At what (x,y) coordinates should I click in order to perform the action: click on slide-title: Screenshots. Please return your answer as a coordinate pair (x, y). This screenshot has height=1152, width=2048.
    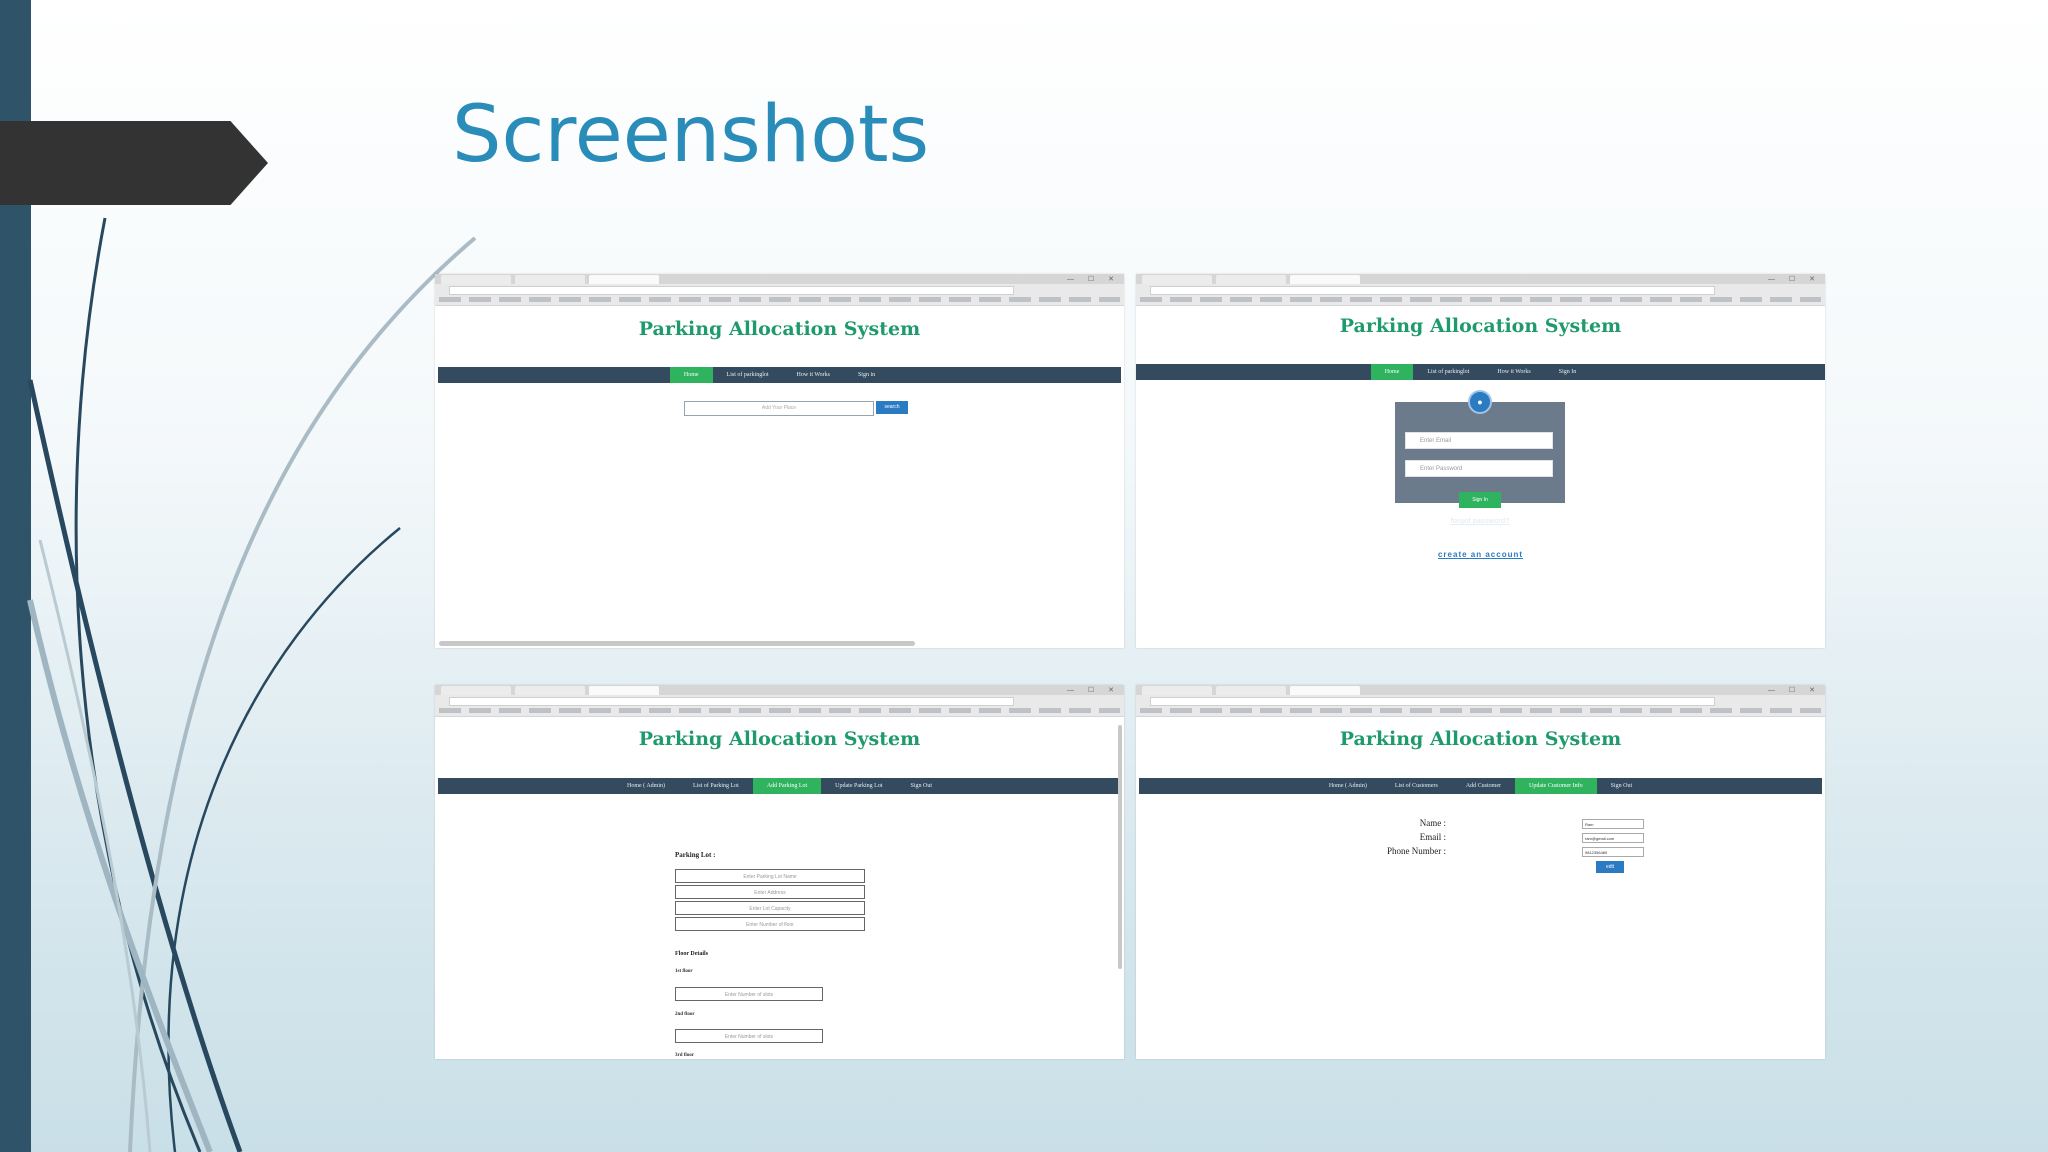
    Looking at the image, I should click on (691, 135).